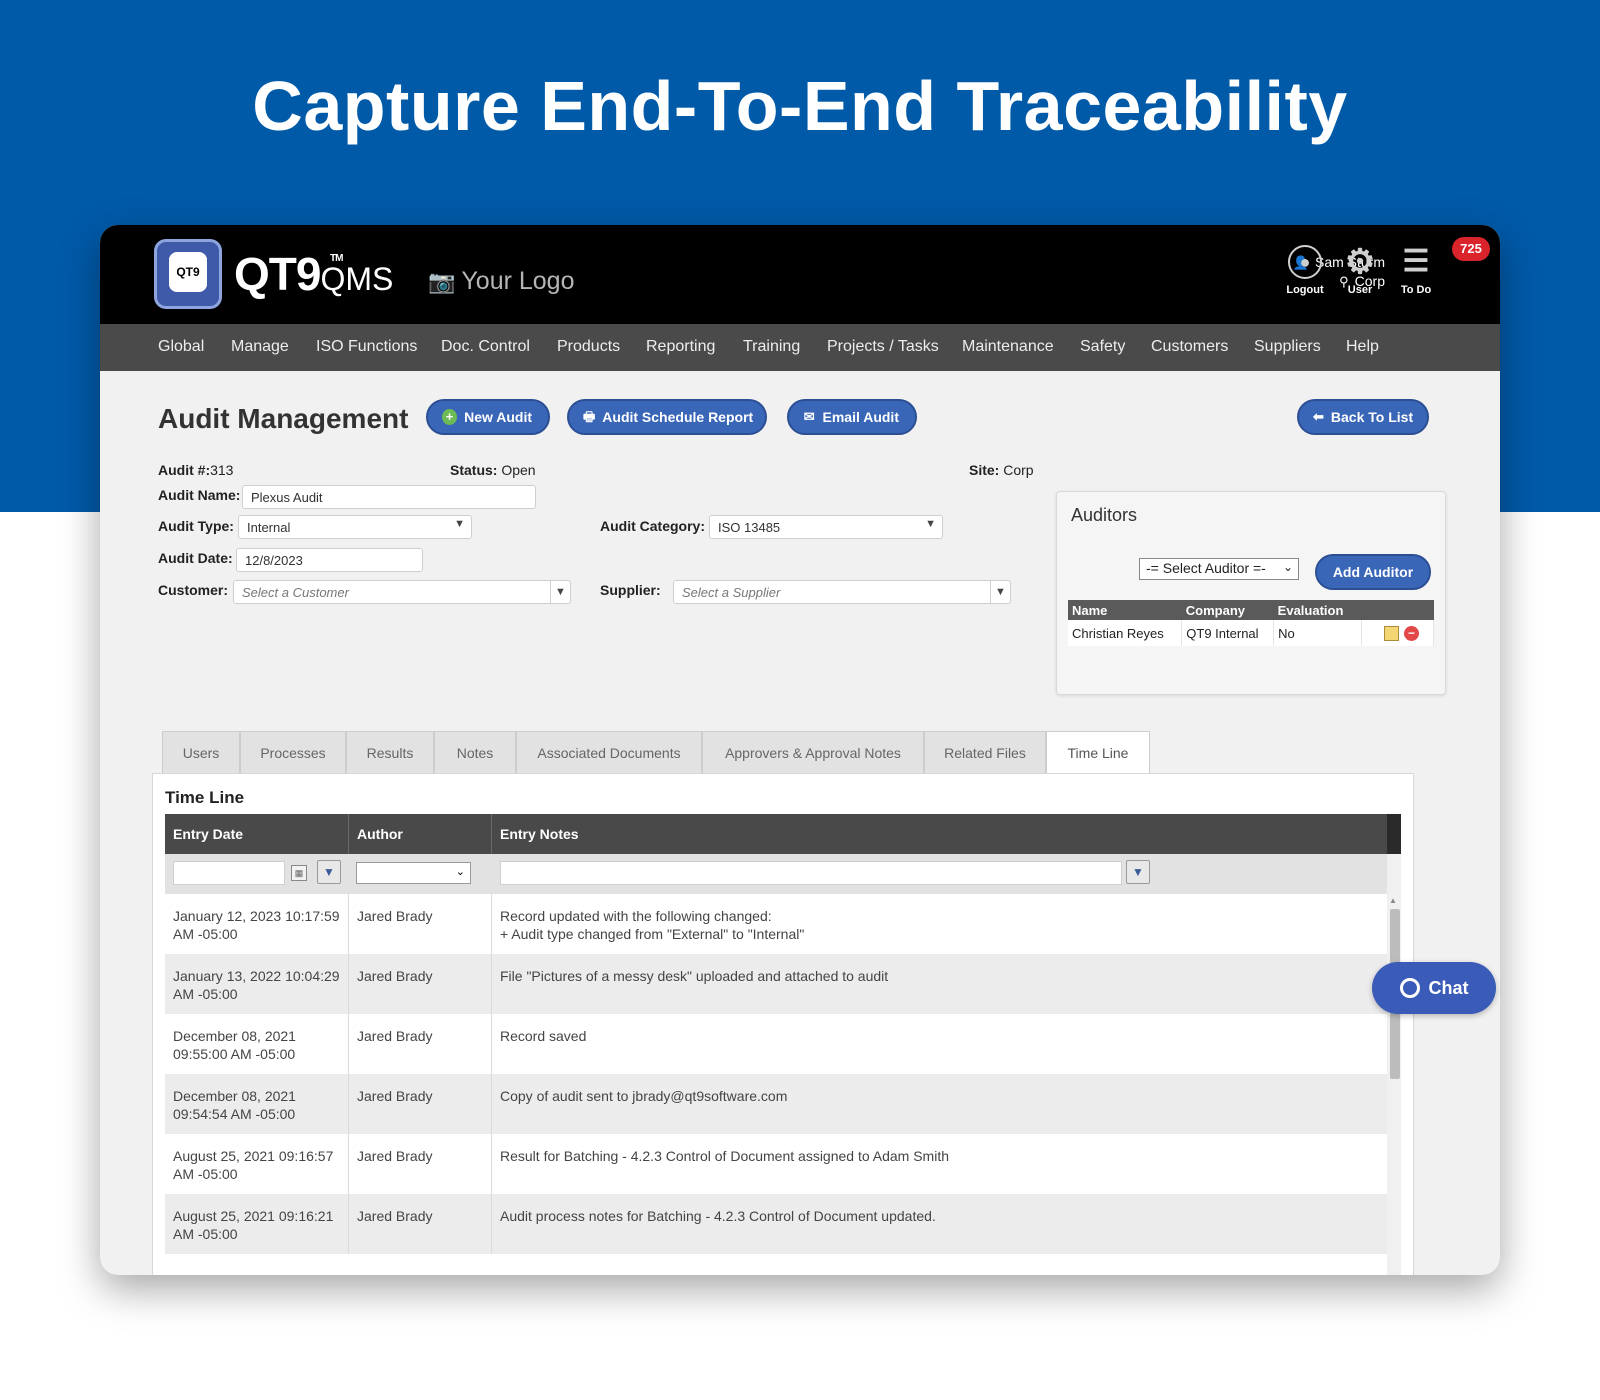 This screenshot has width=1600, height=1400. I want to click on header-entry-notes: Entry Notes, so click(939, 834).